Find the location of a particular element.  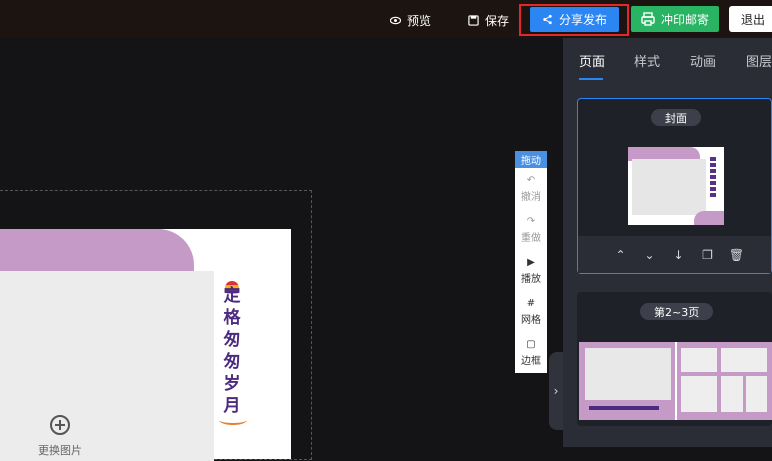

top-toolbar: 预览 保存 分享发布 冲印邮寄 退出 is located at coordinates (386, 19).